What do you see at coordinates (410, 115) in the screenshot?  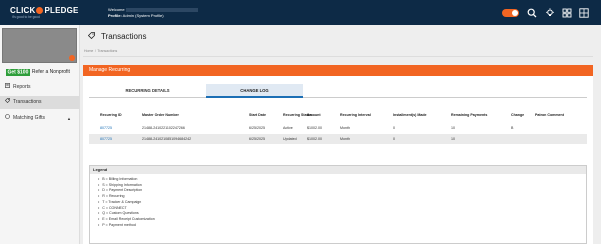 I see `column-header: Installment(s) Made` at bounding box center [410, 115].